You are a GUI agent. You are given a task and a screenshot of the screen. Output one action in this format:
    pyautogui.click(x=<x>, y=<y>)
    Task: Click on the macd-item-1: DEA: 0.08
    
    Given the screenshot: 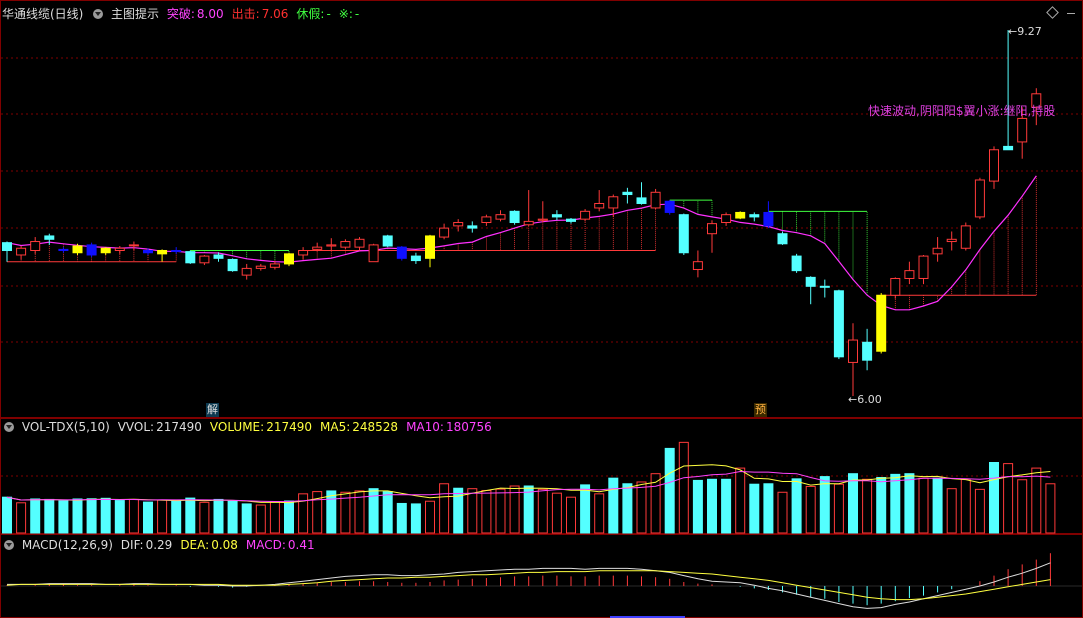 What is the action you would take?
    pyautogui.click(x=211, y=545)
    